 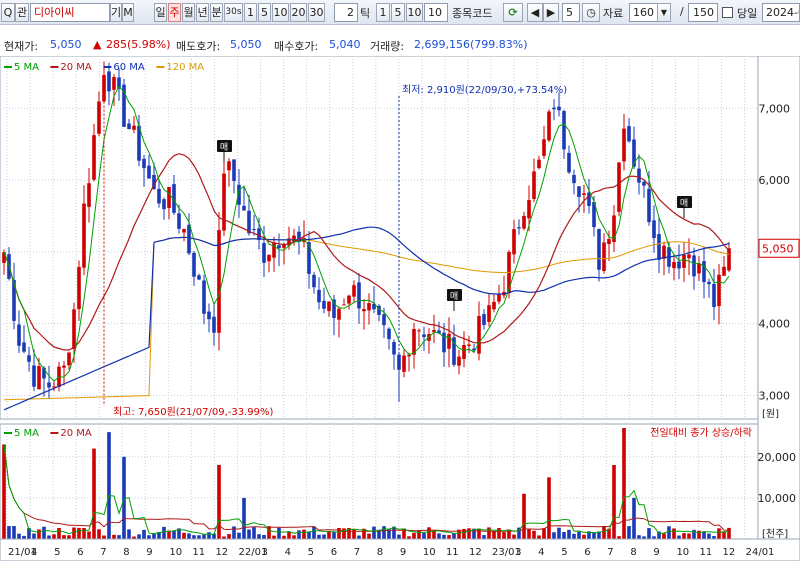 I want to click on period-button-2: 월, so click(x=188, y=12).